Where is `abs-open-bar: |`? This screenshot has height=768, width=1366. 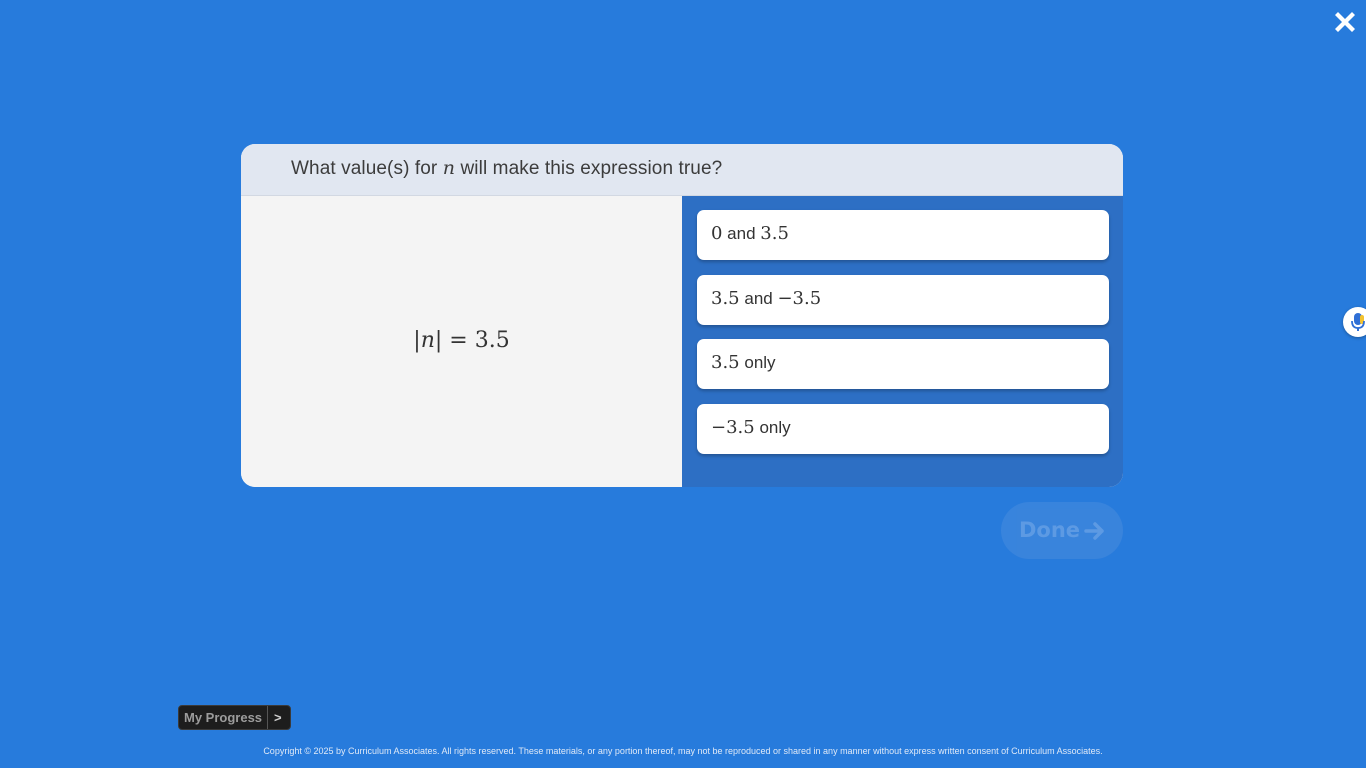 abs-open-bar: | is located at coordinates (417, 340).